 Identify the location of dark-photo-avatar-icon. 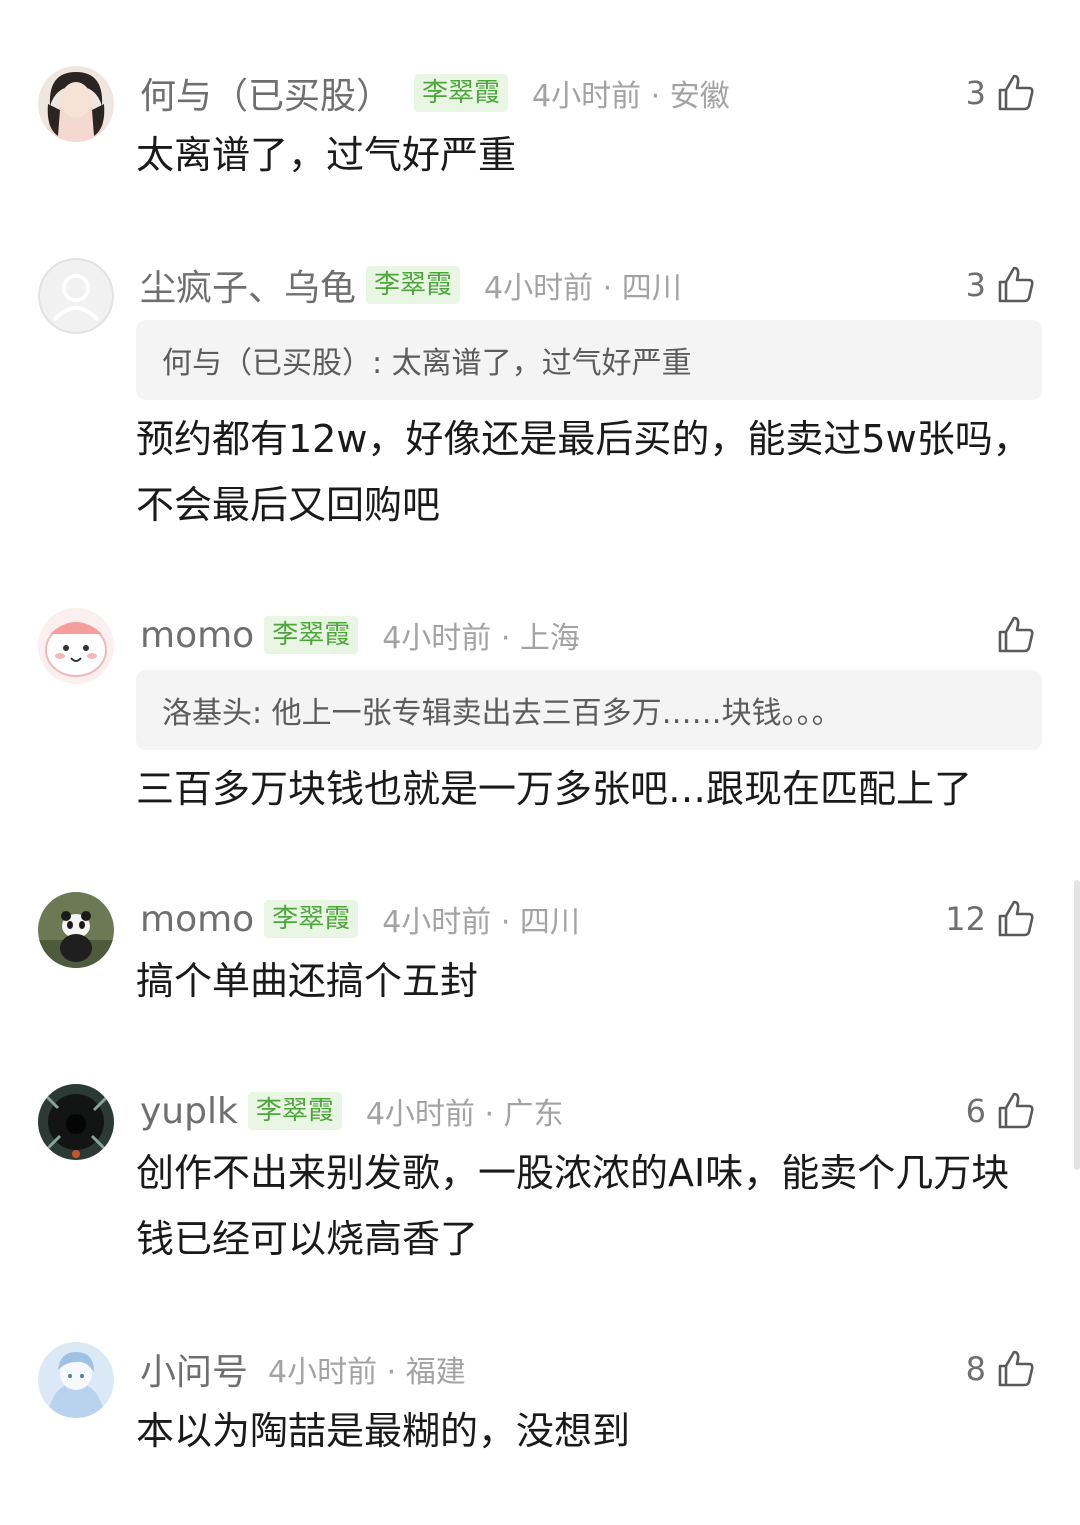
(76, 1122).